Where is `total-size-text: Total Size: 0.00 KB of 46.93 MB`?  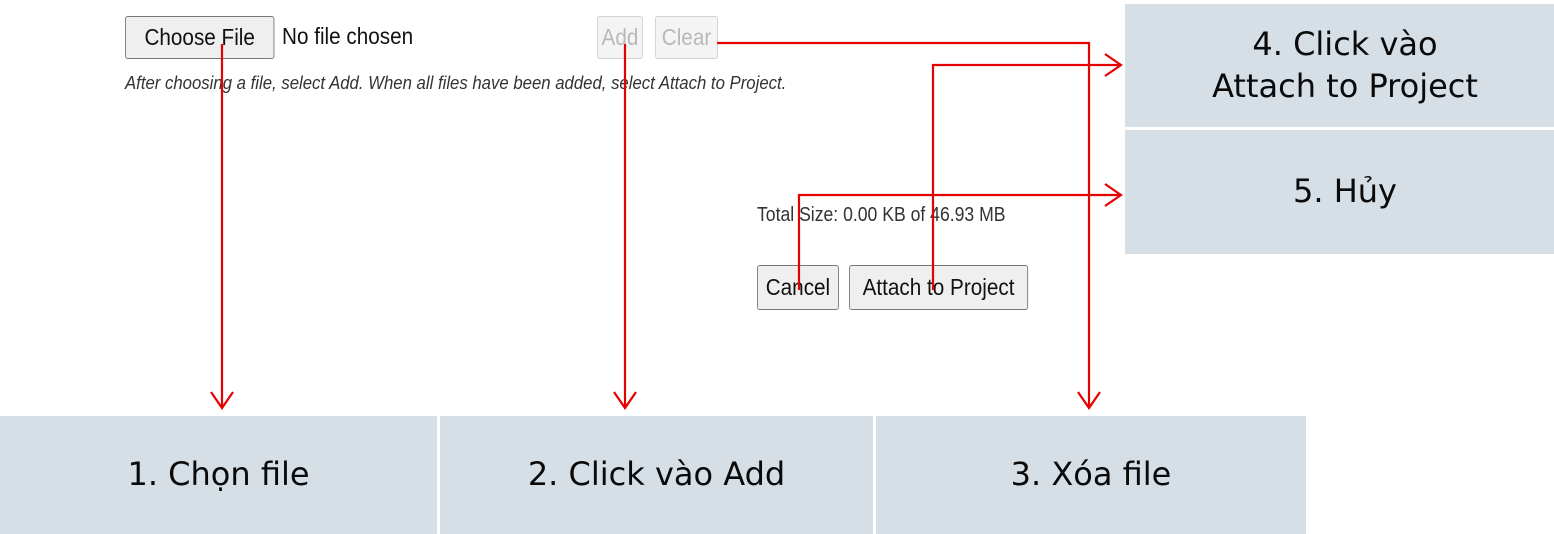 total-size-text: Total Size: 0.00 KB of 46.93 MB is located at coordinates (881, 215).